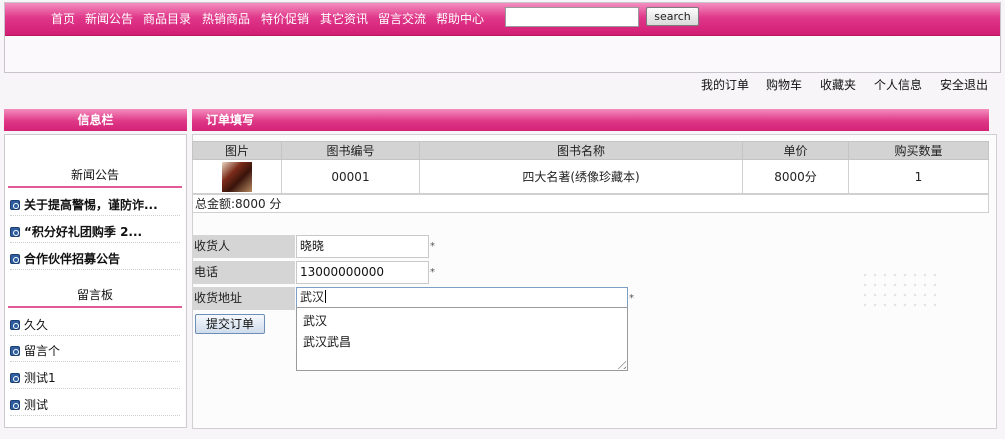 The height and width of the screenshot is (439, 1005). What do you see at coordinates (672, 16) in the screenshot?
I see `search-button: search` at bounding box center [672, 16].